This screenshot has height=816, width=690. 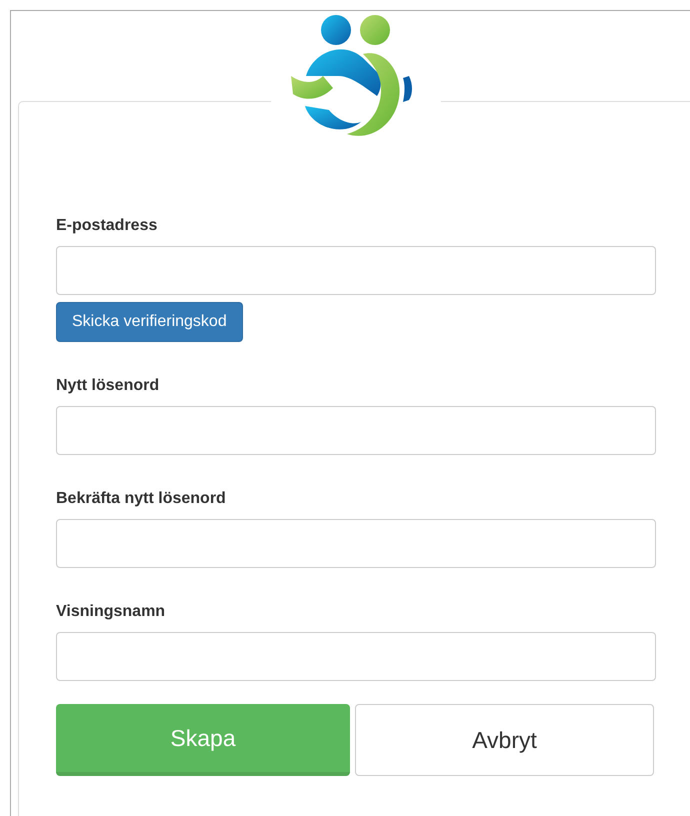 I want to click on field-label: E-postadress, so click(x=107, y=226).